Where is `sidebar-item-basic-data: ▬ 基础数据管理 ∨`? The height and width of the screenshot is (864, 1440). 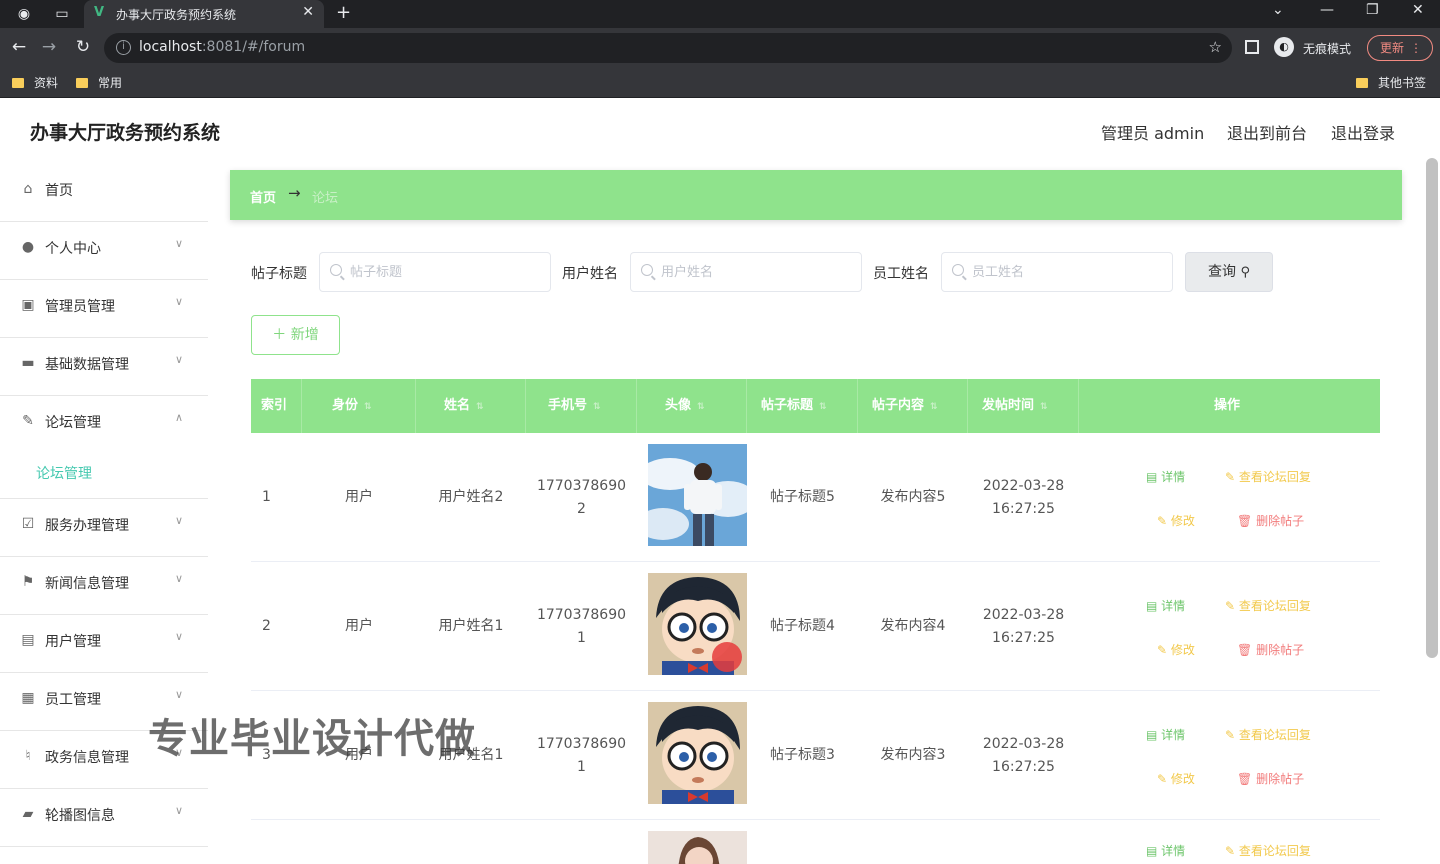 sidebar-item-basic-data: ▬ 基础数据管理 ∨ is located at coordinates (104, 367).